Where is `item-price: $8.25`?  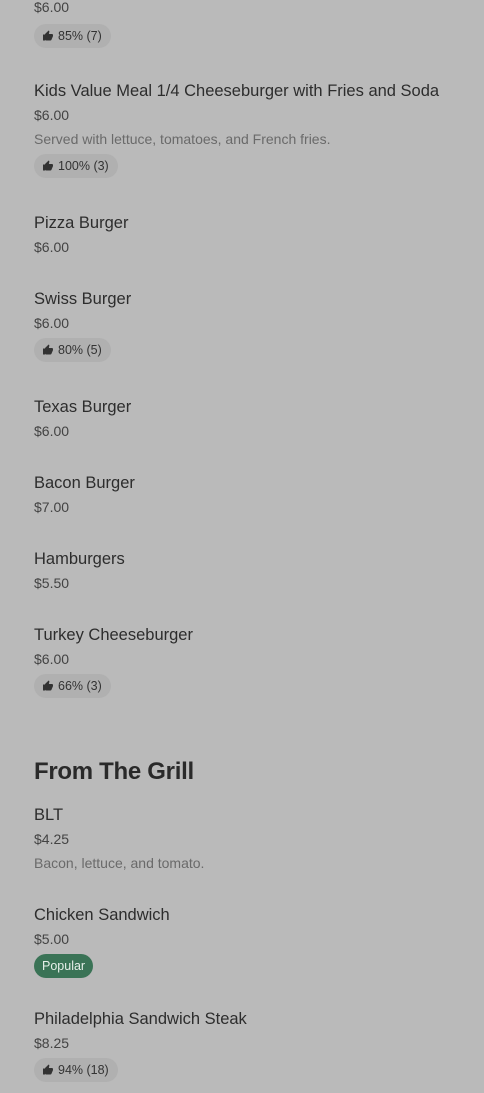
item-price: $8.25 is located at coordinates (52, 1043).